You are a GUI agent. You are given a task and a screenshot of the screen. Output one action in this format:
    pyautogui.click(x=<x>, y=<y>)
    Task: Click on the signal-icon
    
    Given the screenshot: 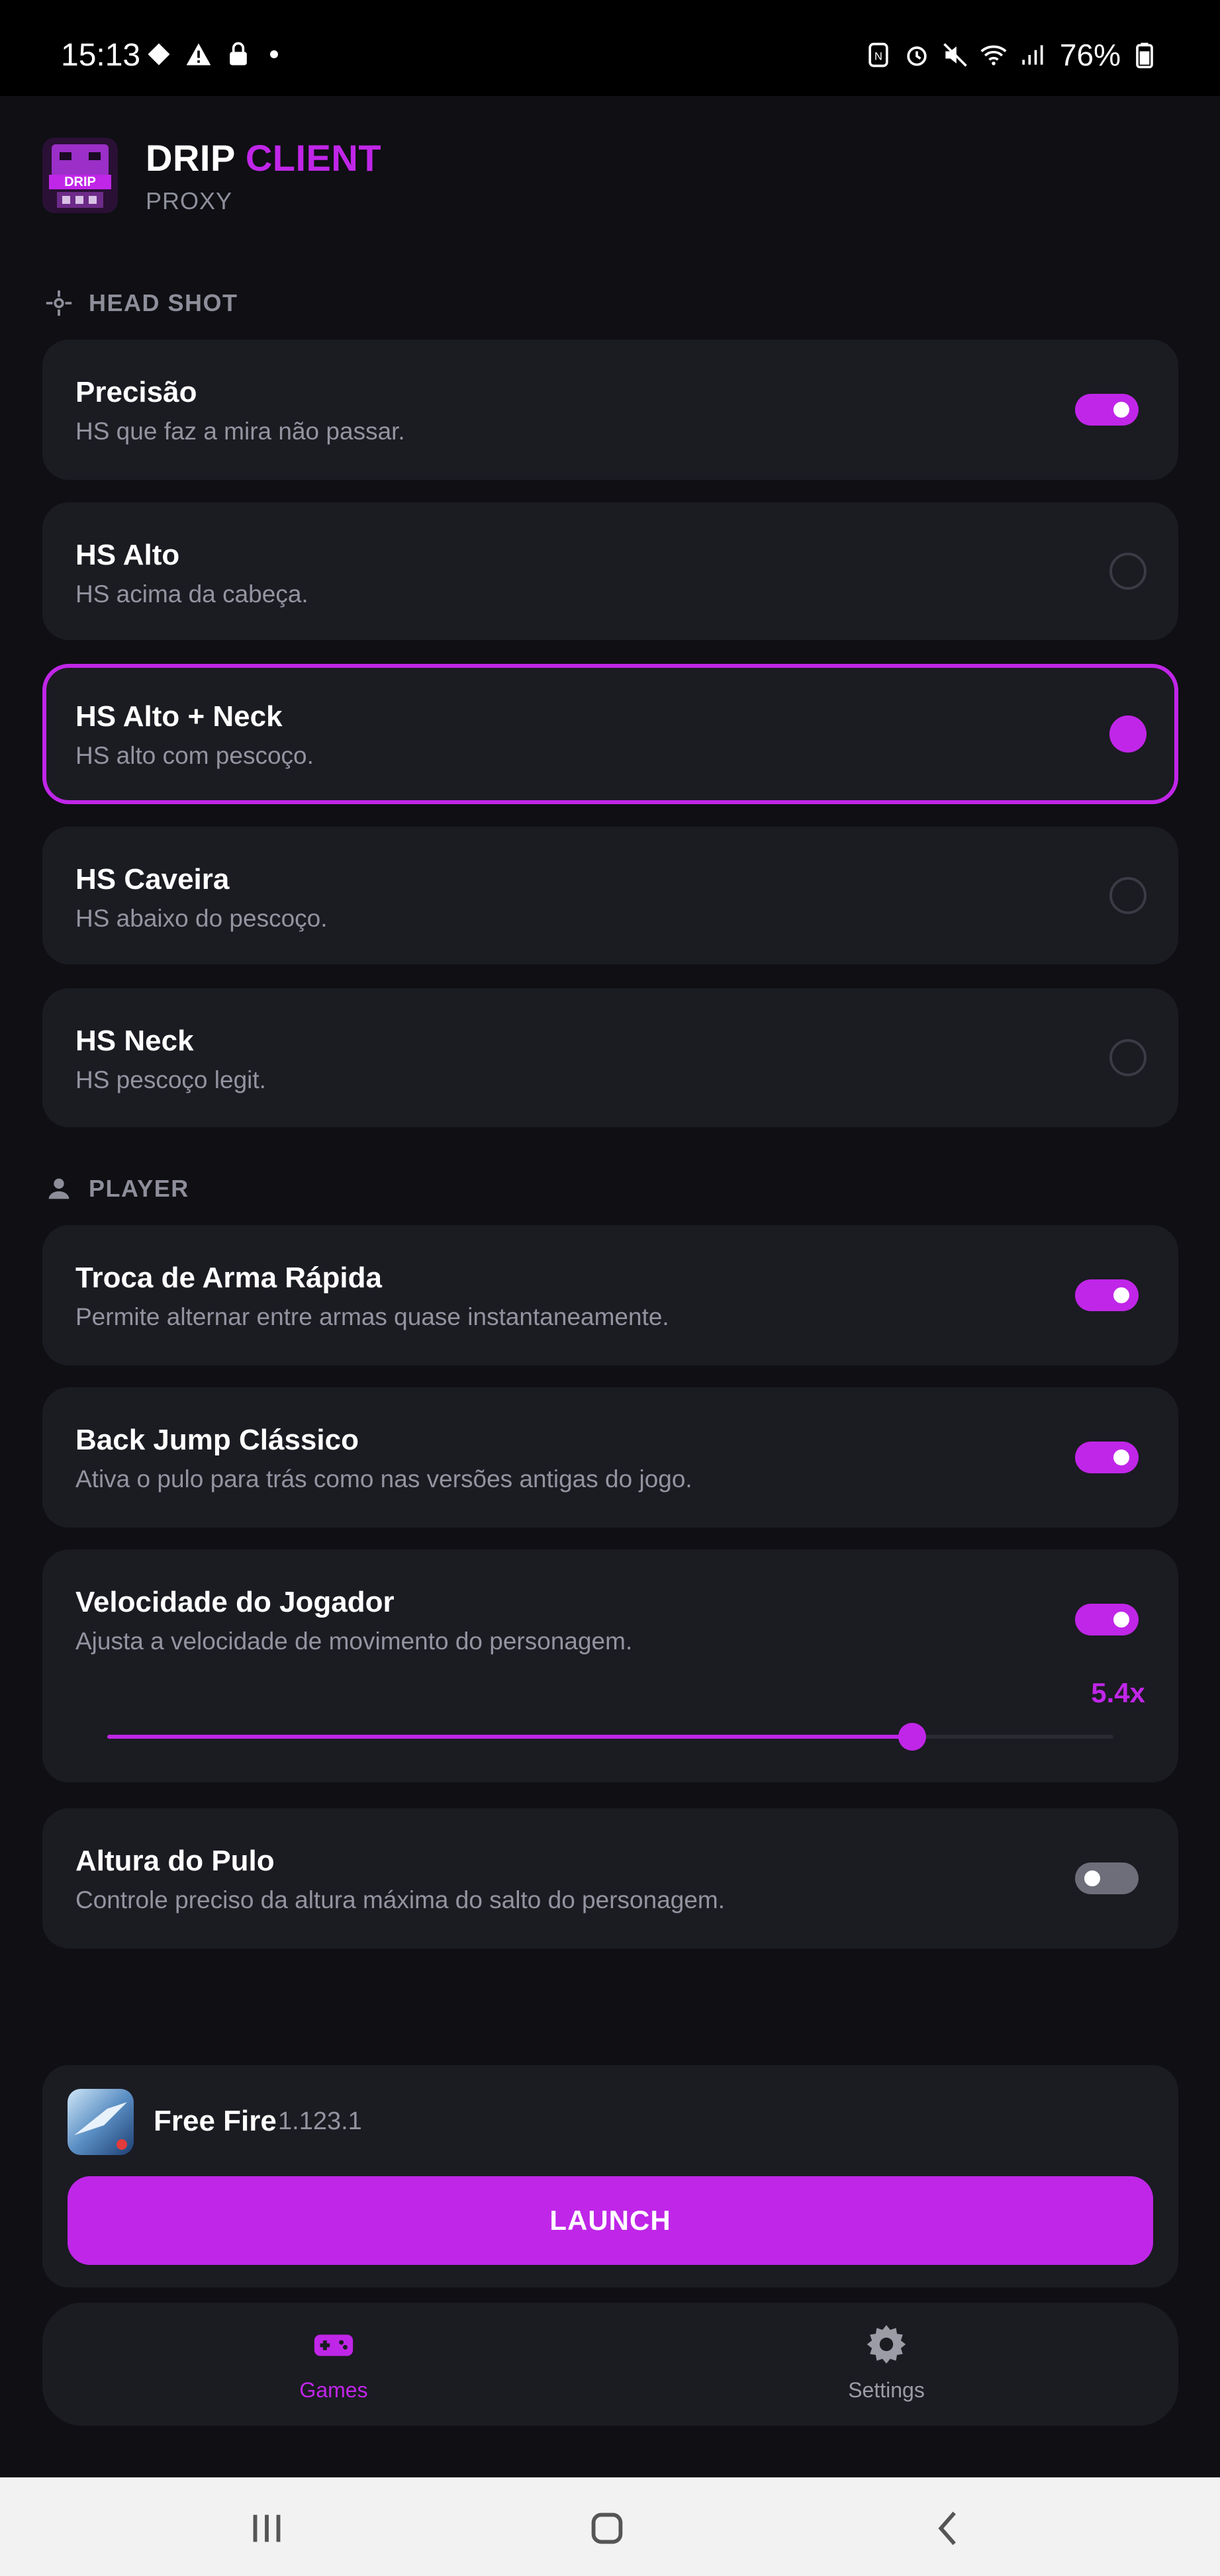 What is the action you would take?
    pyautogui.click(x=1032, y=55)
    